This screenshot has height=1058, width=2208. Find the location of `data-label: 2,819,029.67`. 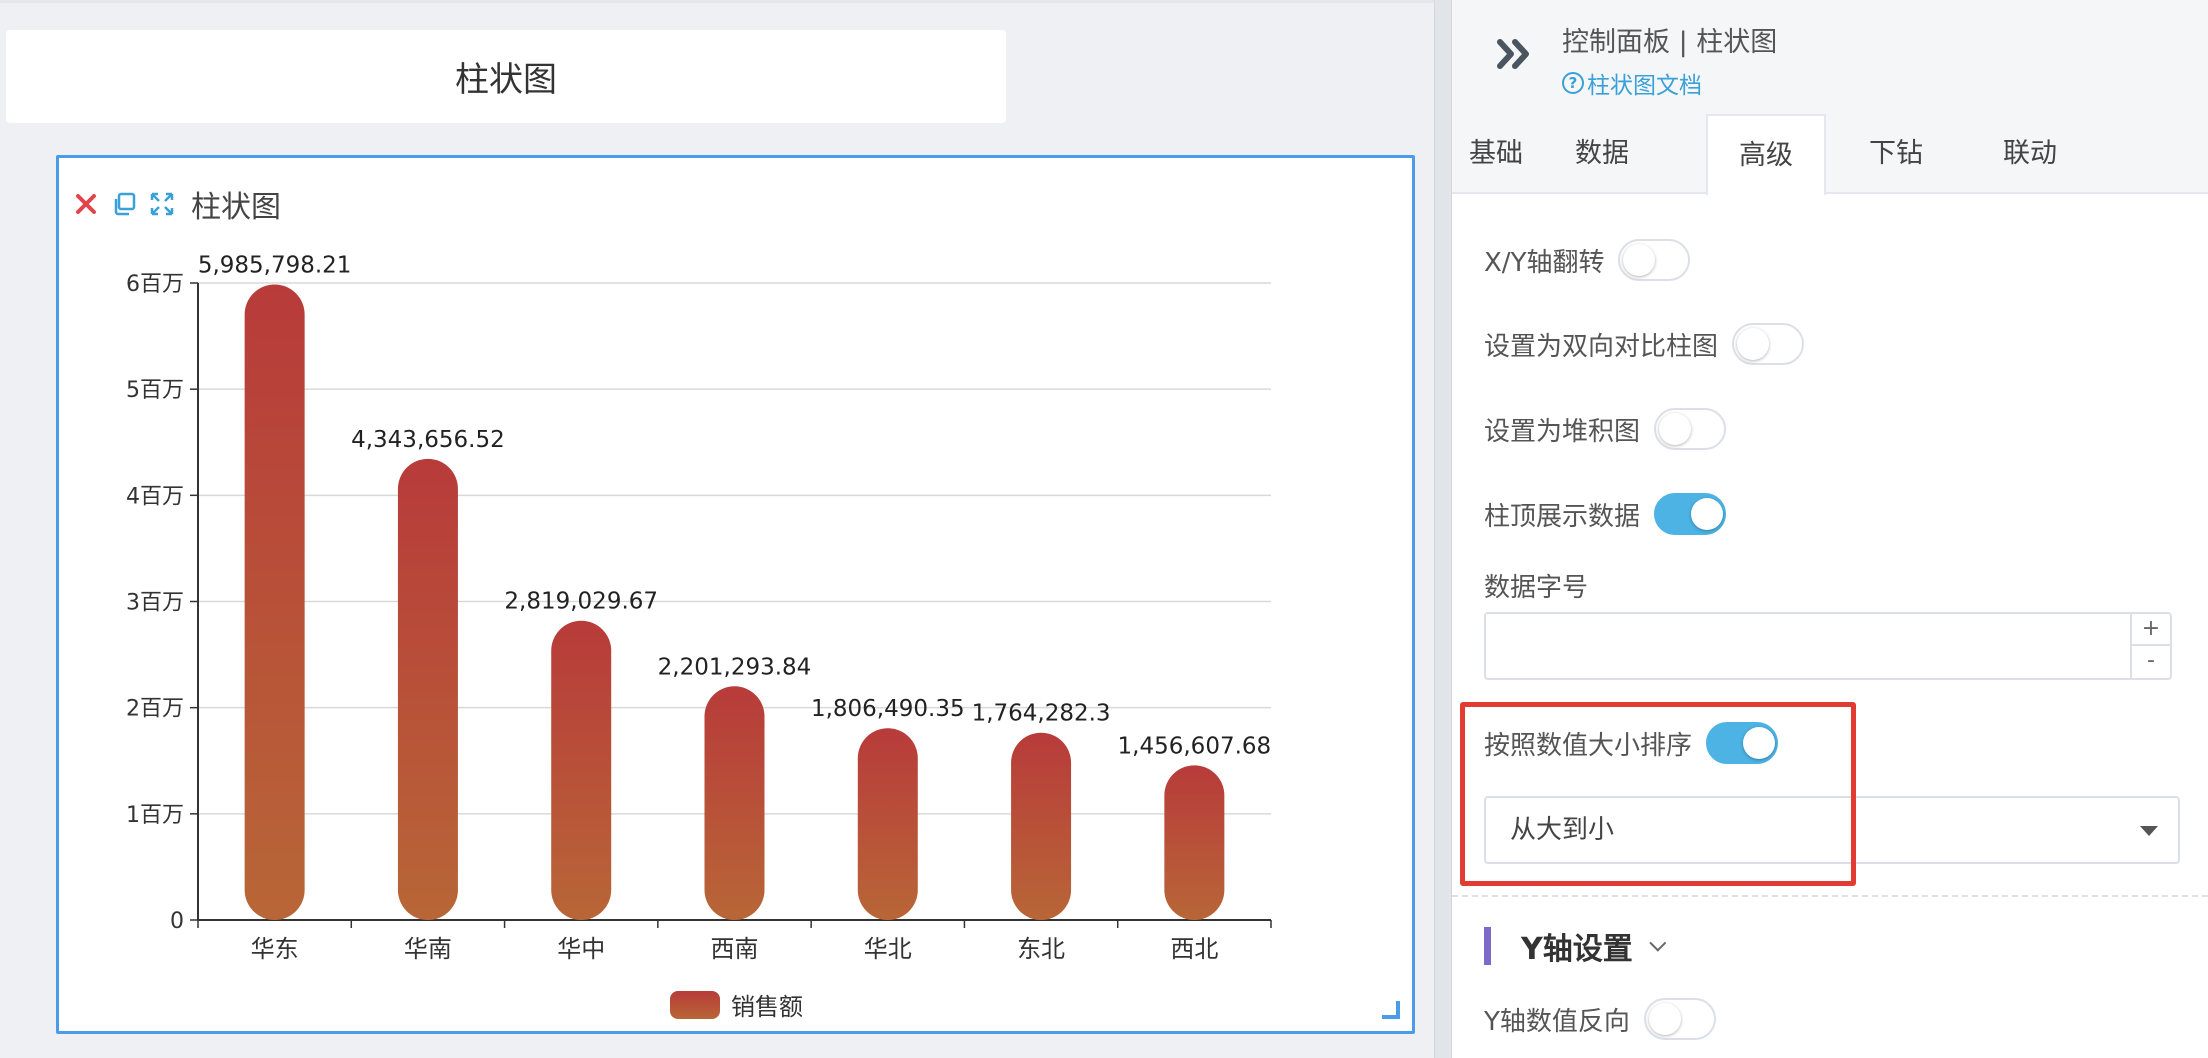

data-label: 2,819,029.67 is located at coordinates (581, 602).